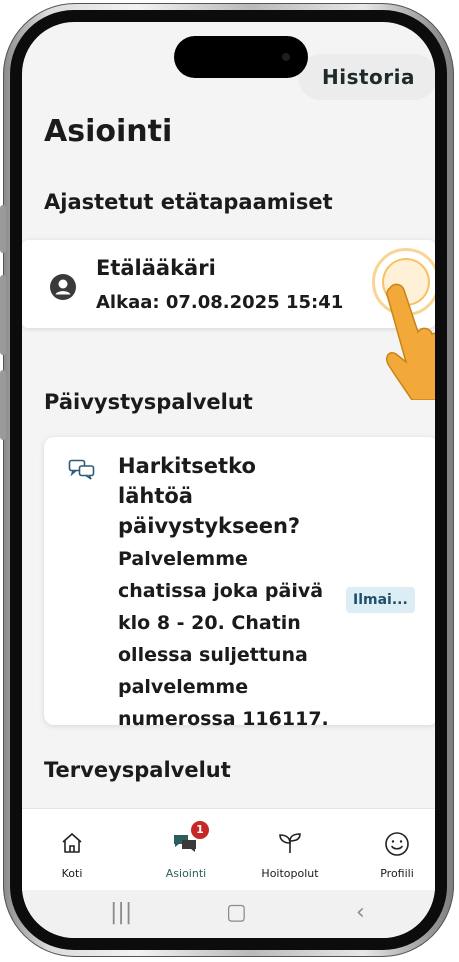 The image size is (459, 962). Describe the element at coordinates (200, 830) in the screenshot. I see `nav-badge-count: 1` at that location.